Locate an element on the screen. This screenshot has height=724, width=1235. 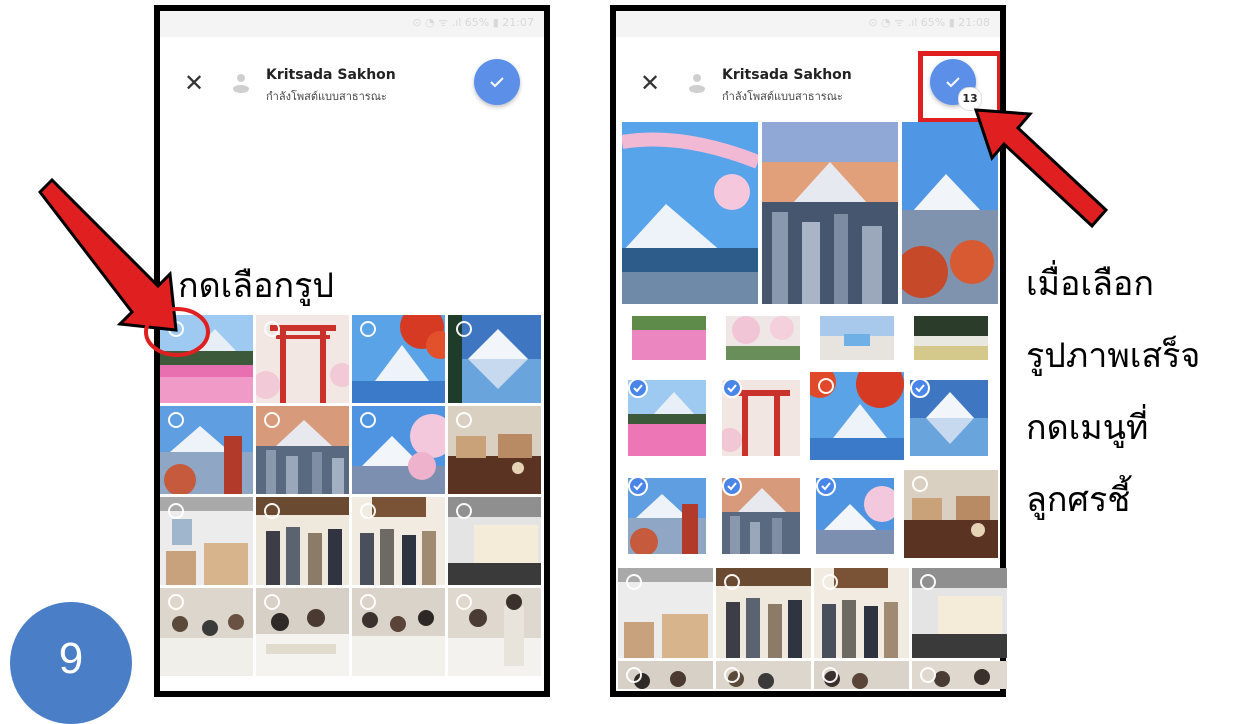
status-text: ⊙ ◔ ᯤ .ıl 65% ▮ 21:07 is located at coordinates (473, 22).